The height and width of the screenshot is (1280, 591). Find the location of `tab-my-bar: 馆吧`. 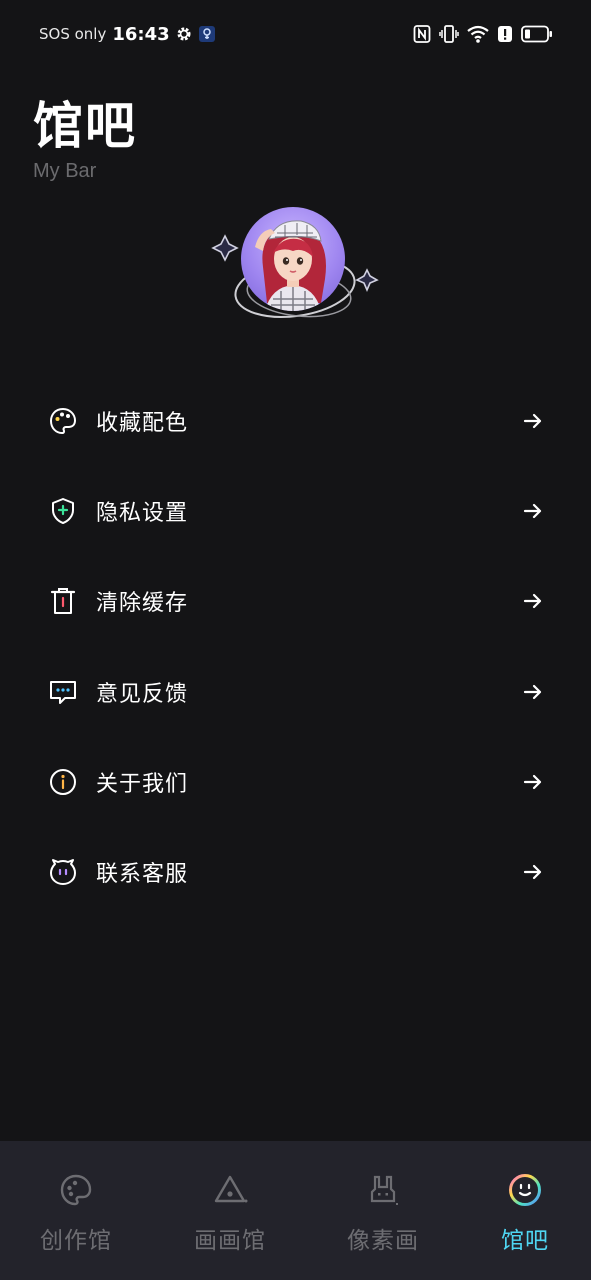

tab-my-bar: 馆吧 is located at coordinates (521, 1210).